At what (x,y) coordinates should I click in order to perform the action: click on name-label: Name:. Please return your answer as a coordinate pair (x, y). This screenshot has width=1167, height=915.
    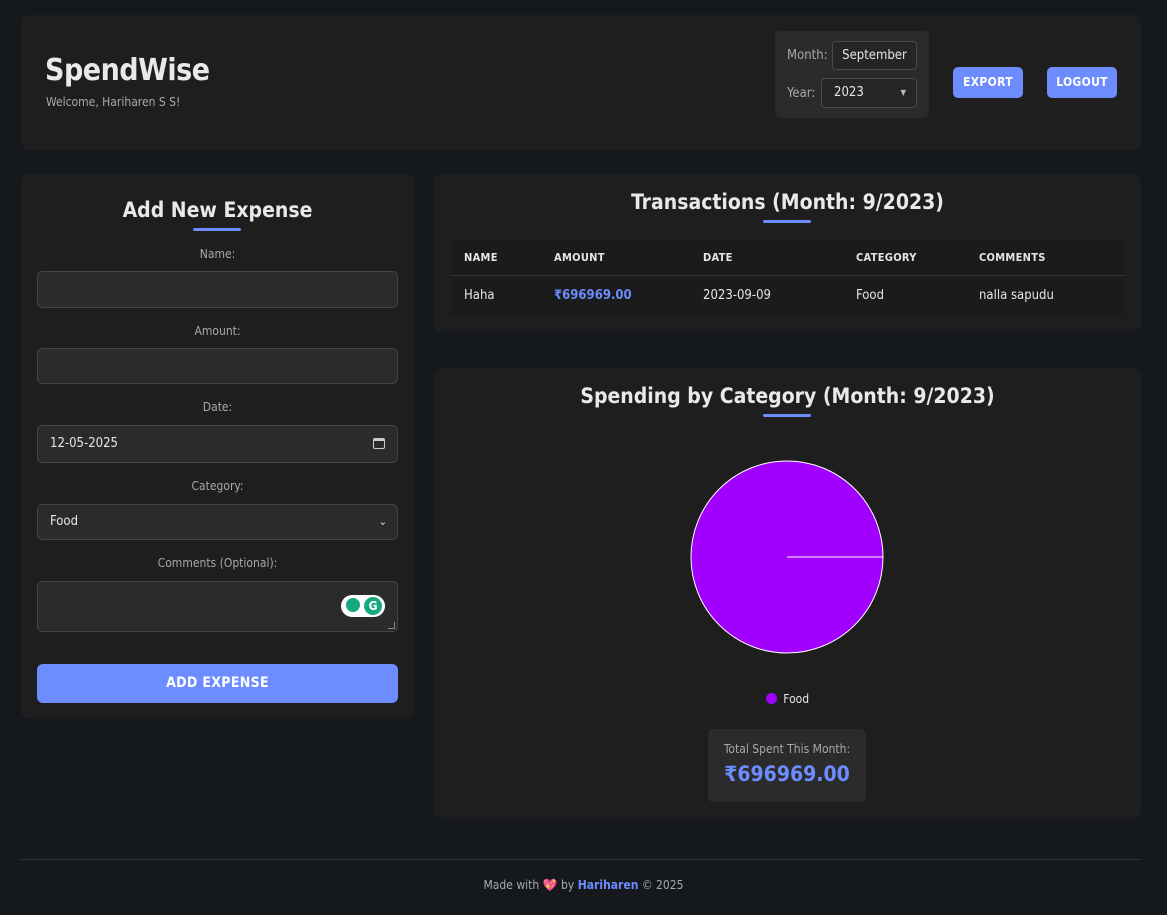
    Looking at the image, I should click on (217, 254).